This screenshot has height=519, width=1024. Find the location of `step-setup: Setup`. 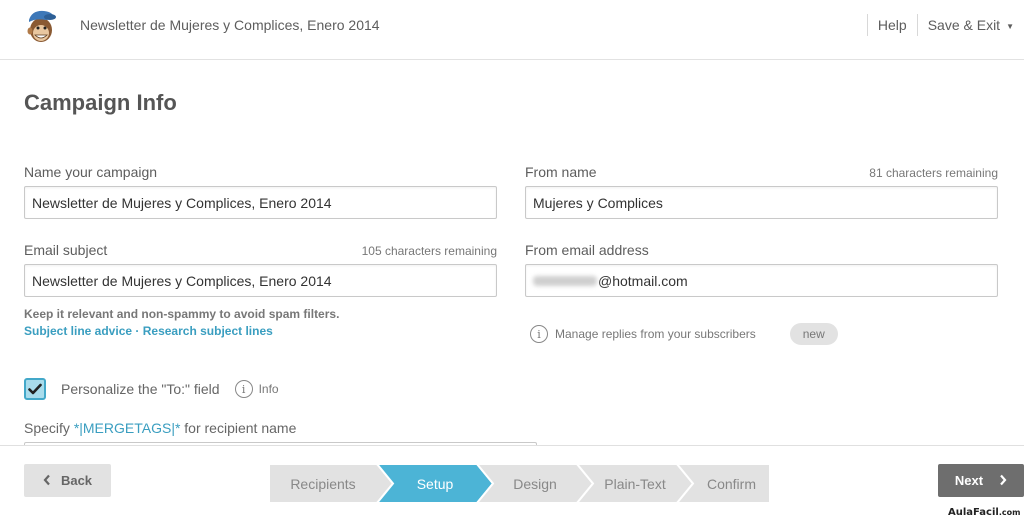

step-setup: Setup is located at coordinates (435, 483).